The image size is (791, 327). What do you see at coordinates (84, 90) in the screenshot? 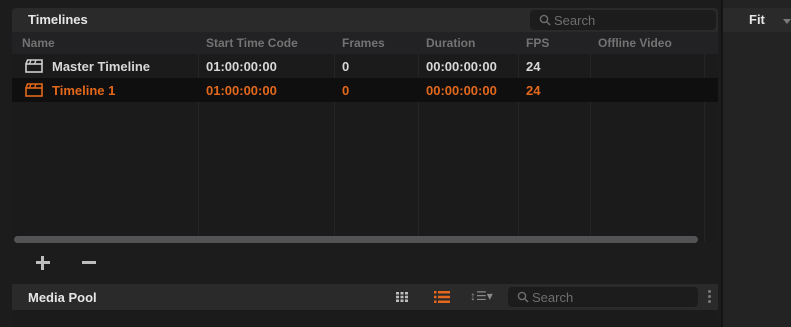
I see `timeline-name: Timeline 1` at bounding box center [84, 90].